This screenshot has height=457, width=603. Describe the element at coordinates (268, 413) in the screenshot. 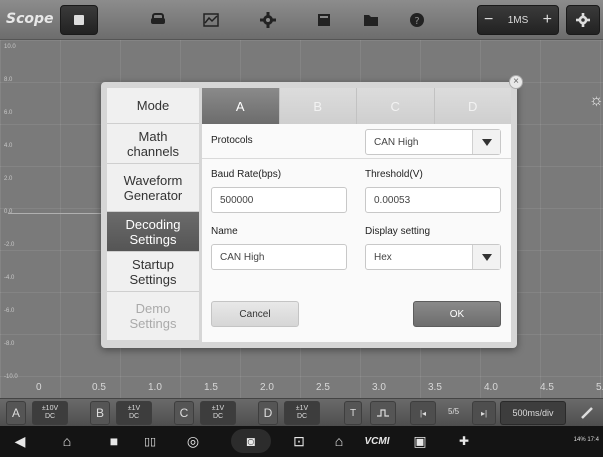

I see `channel-d-button: D` at that location.